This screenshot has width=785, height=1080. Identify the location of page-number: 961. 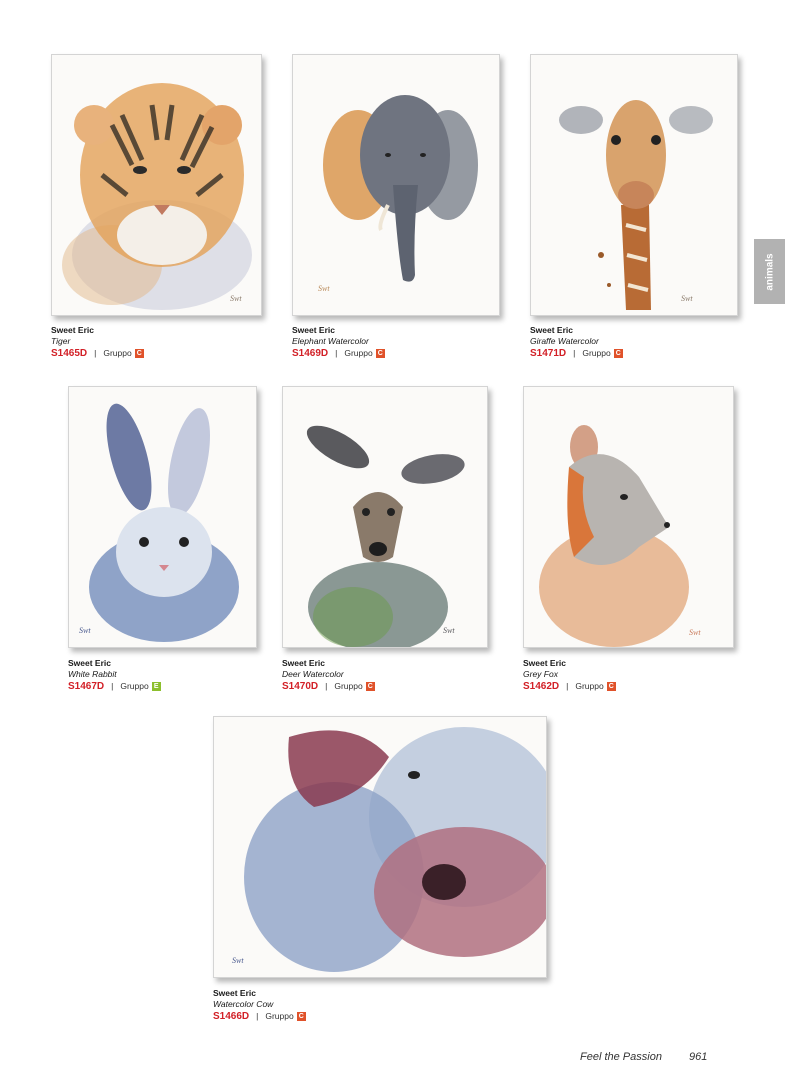
(698, 1057).